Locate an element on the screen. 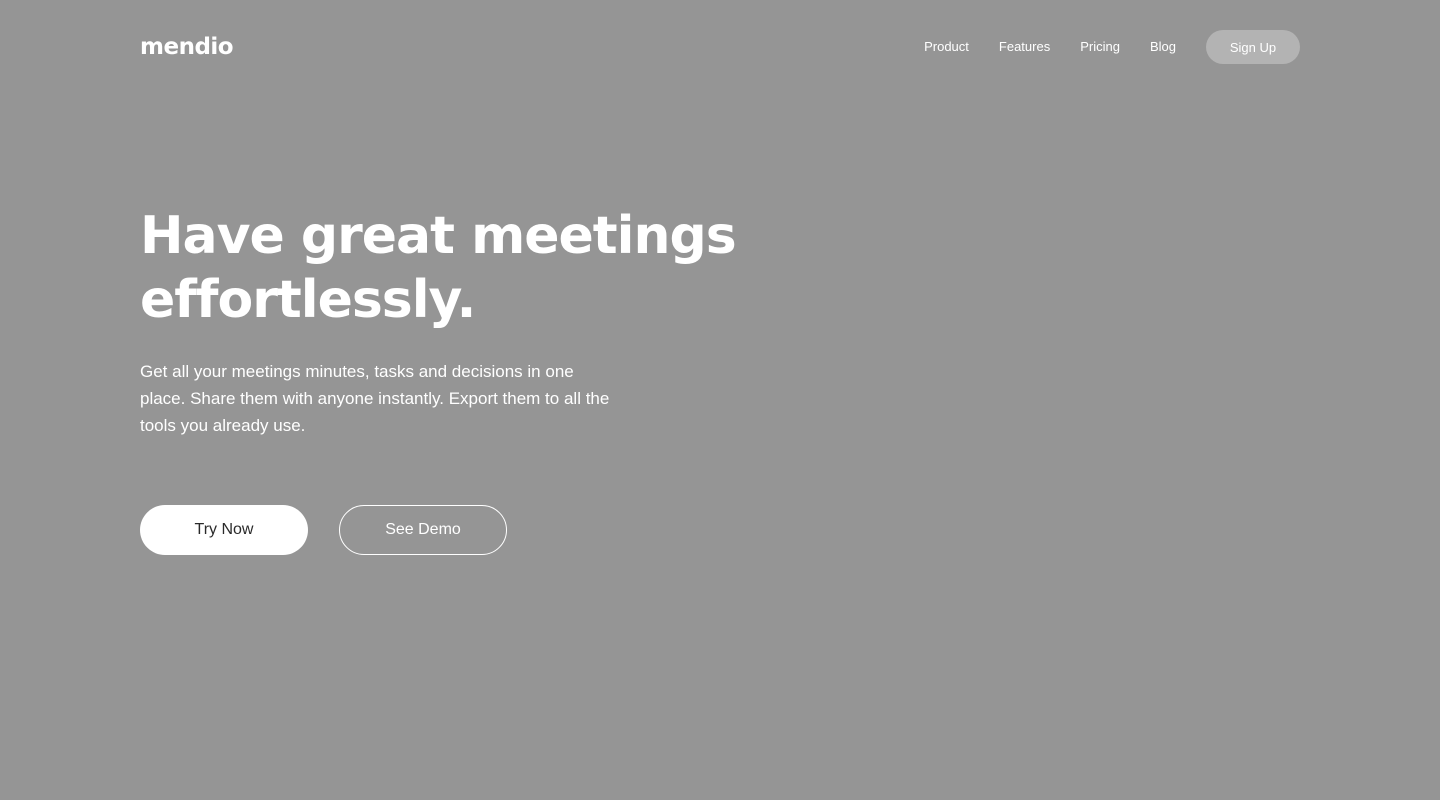  nav-links: Product Features Pricing Blog Sign Up is located at coordinates (1112, 47).